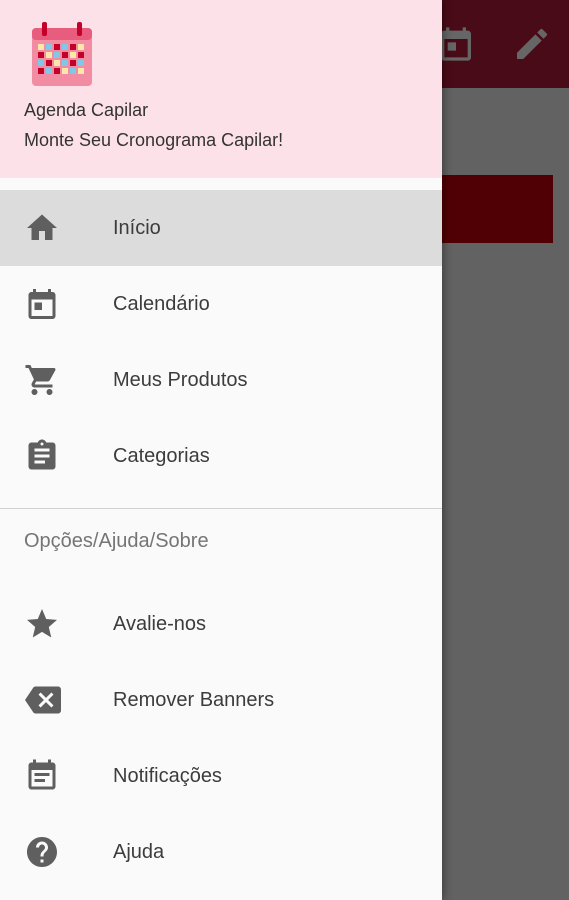 This screenshot has width=569, height=900. Describe the element at coordinates (221, 852) in the screenshot. I see `menu-item-ajuda: Ajuda` at that location.